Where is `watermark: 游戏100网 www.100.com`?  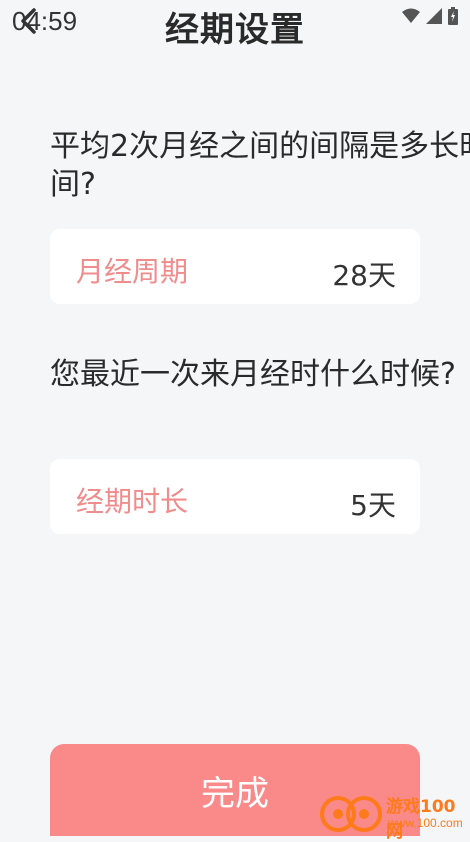 watermark: 游戏100网 www.100.com is located at coordinates (394, 814).